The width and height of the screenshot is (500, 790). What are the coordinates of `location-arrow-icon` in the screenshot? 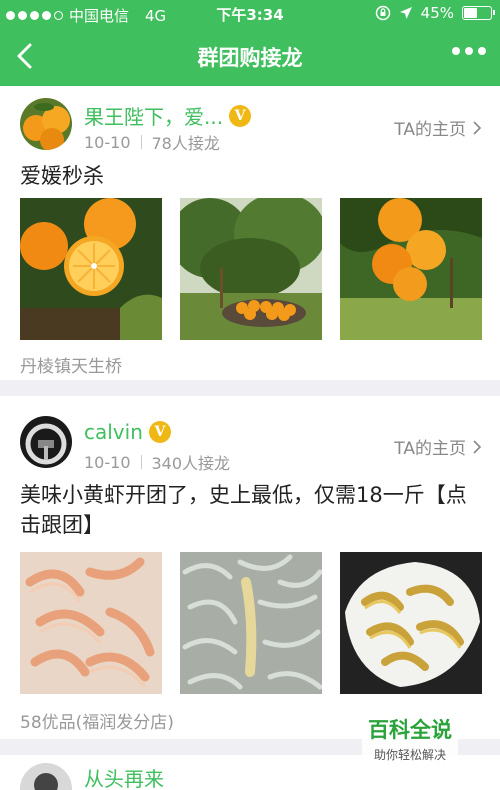 It's located at (405, 13).